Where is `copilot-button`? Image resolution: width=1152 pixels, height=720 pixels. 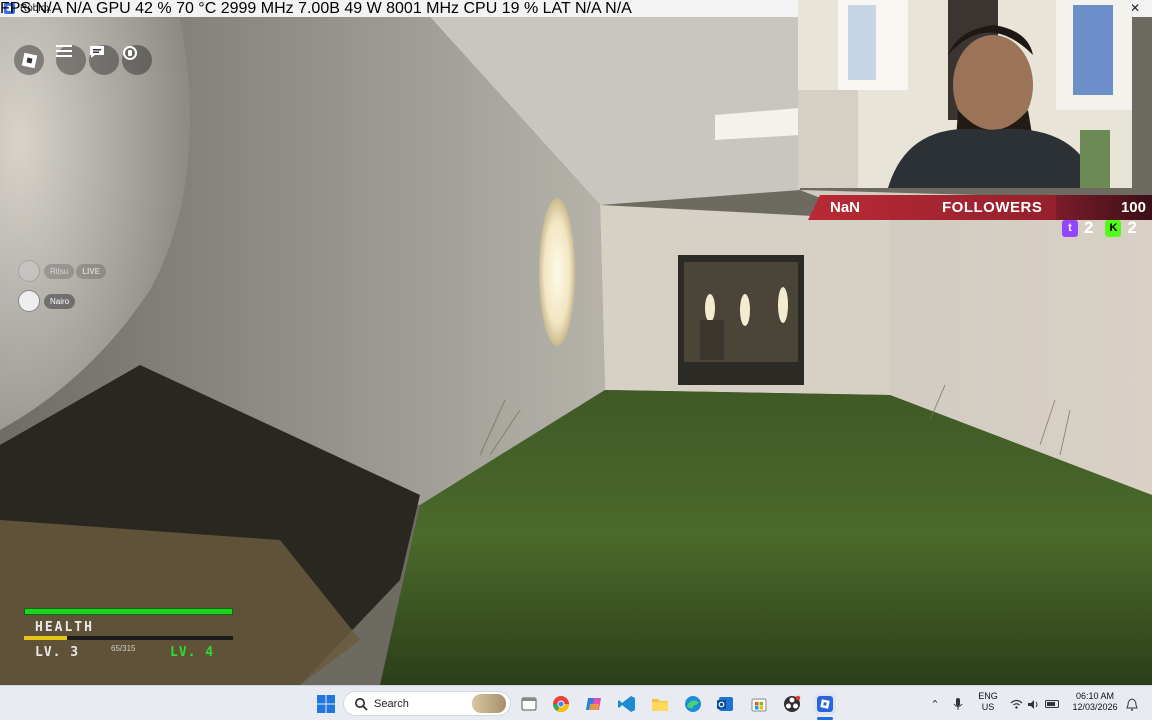
copilot-button is located at coordinates (594, 704).